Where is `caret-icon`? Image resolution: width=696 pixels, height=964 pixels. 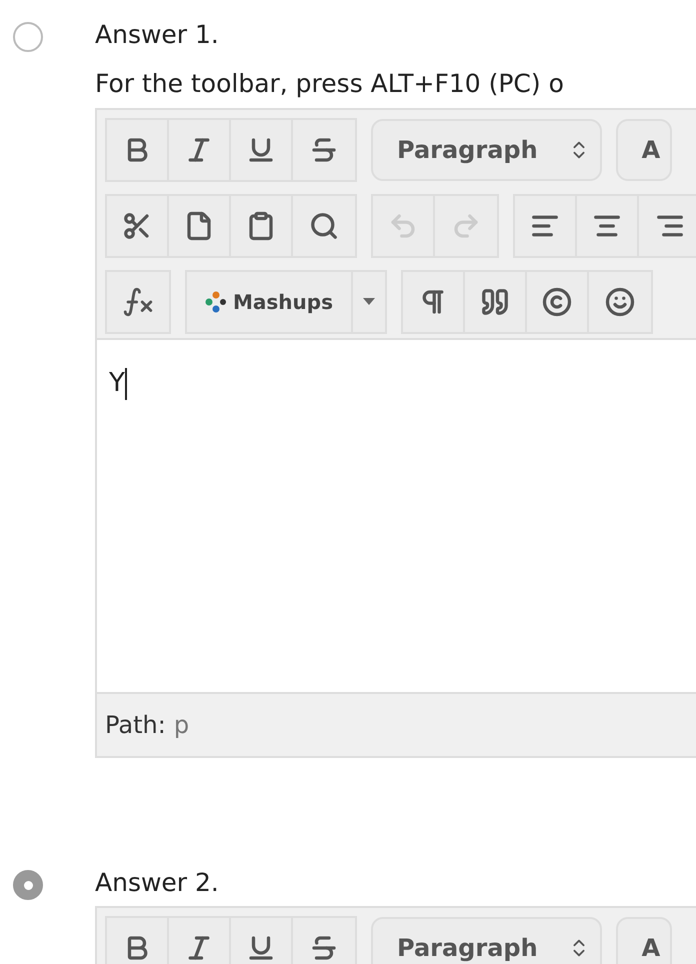 caret-icon is located at coordinates (369, 302).